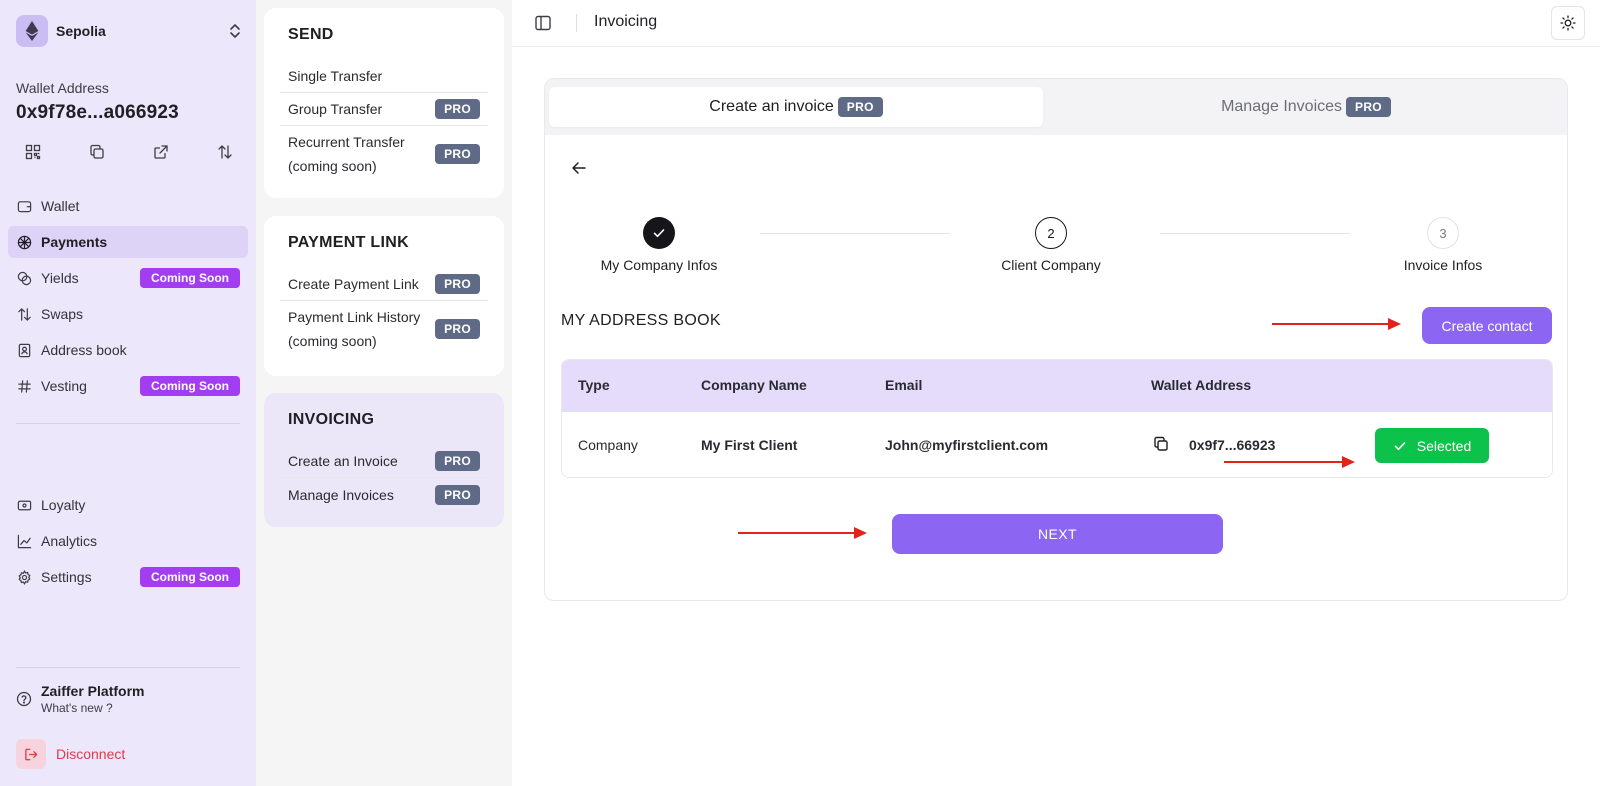  What do you see at coordinates (855, 233) in the screenshot?
I see `stepper-connector` at bounding box center [855, 233].